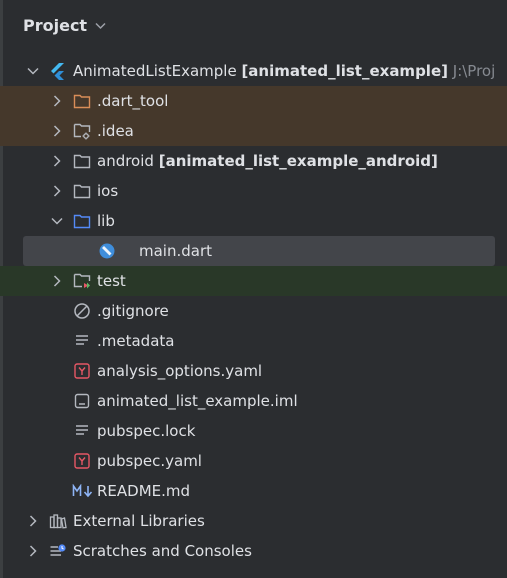  What do you see at coordinates (146, 431) in the screenshot?
I see `tree-item-label: pubspec.lock` at bounding box center [146, 431].